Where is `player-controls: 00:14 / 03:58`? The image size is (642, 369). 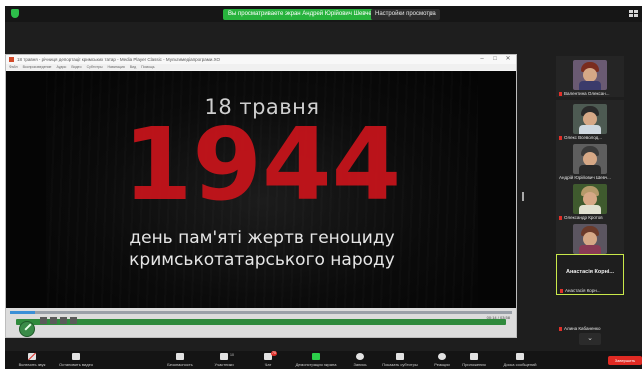 player-controls: 00:14 / 03:58 is located at coordinates (261, 322).